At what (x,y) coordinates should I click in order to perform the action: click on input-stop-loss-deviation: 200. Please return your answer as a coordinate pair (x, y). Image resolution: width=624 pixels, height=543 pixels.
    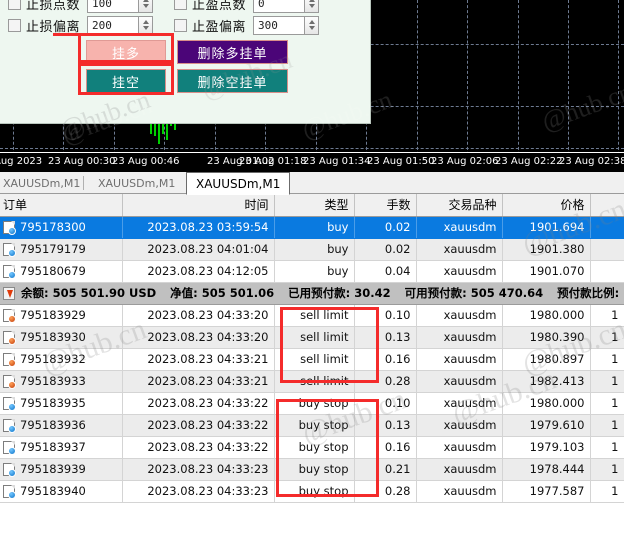
    Looking at the image, I should click on (113, 25).